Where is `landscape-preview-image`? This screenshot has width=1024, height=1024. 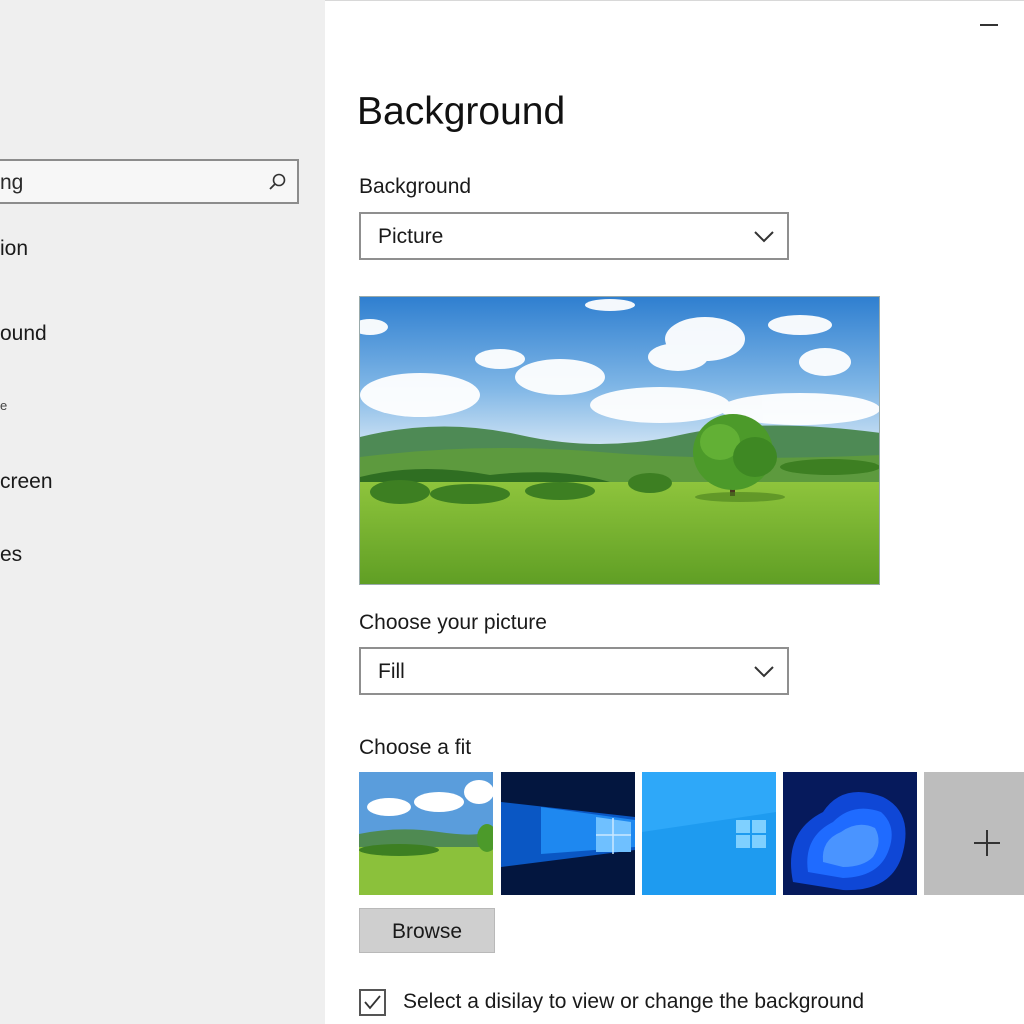 landscape-preview-image is located at coordinates (619, 440).